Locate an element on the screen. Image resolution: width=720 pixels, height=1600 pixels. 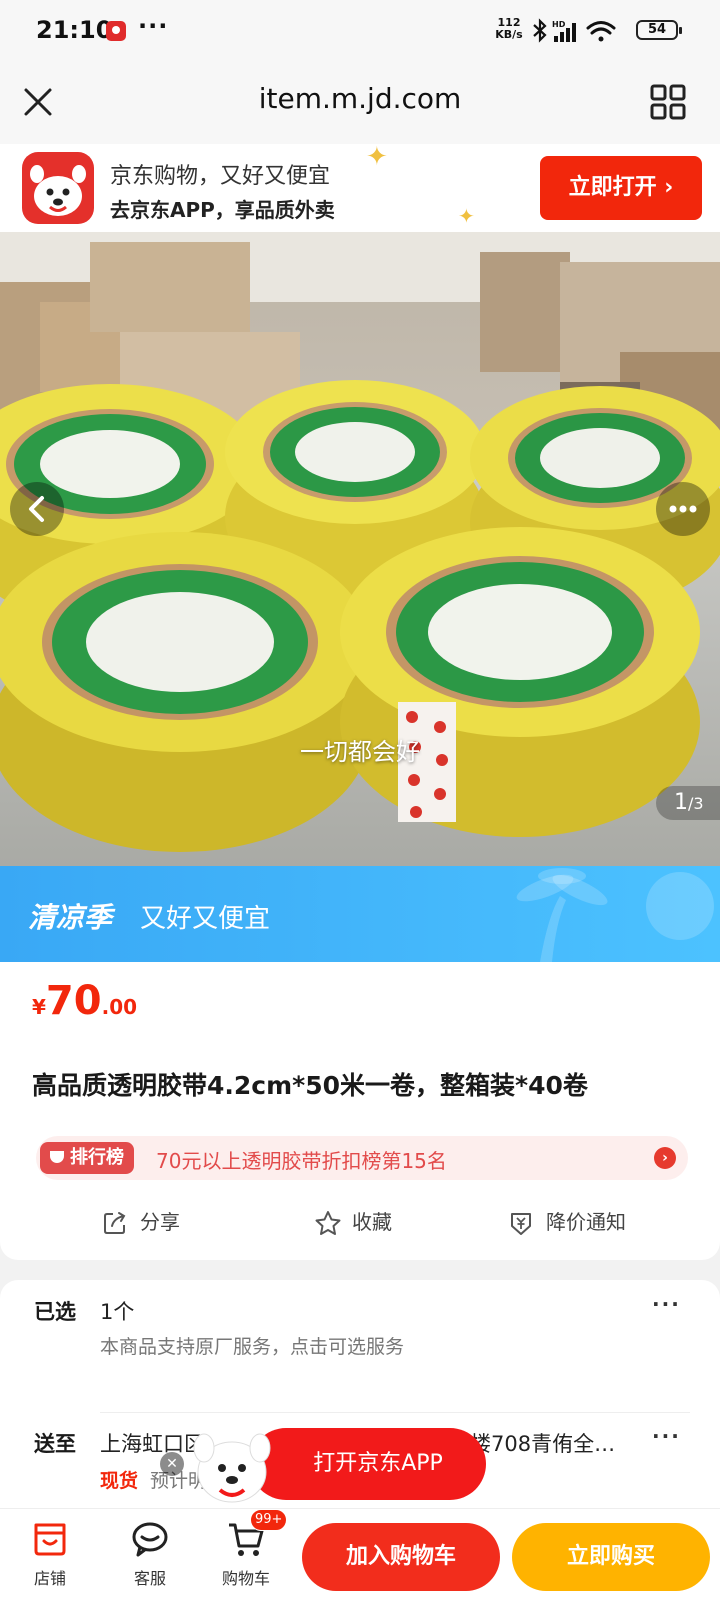
price-integer: 70 is located at coordinates (73, 1001).